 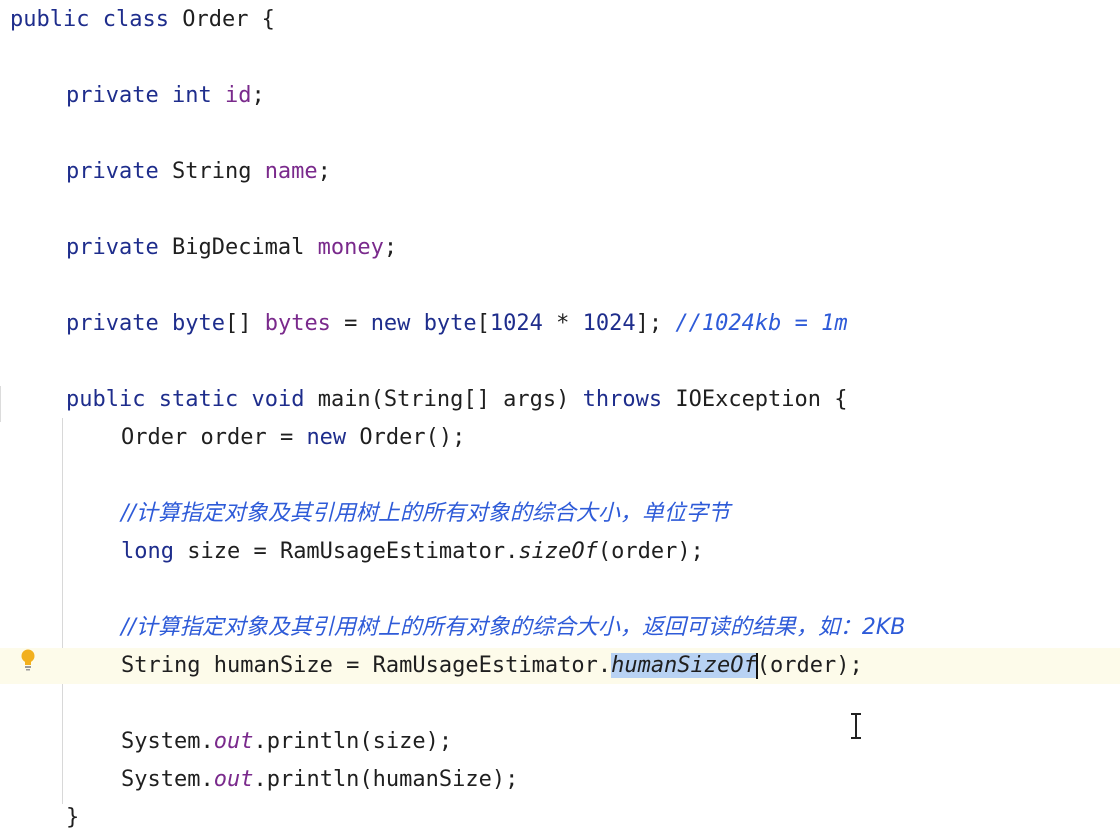 I want to click on code-token: String humanSize = RamUsageEstimator., so click(x=366, y=665).